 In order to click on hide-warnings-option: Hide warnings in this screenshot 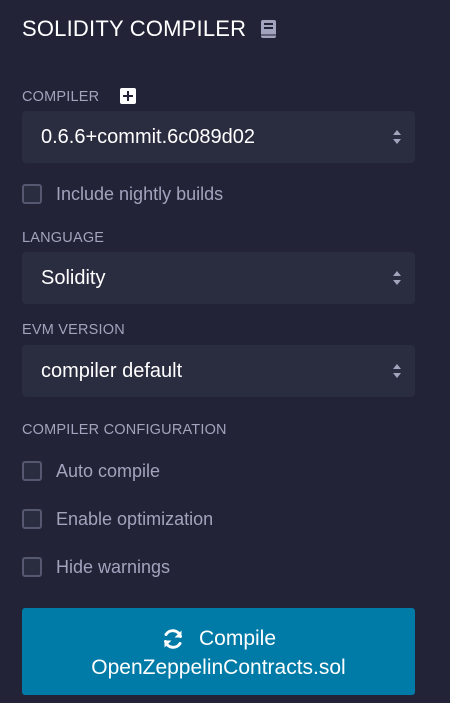, I will do `click(96, 567)`.